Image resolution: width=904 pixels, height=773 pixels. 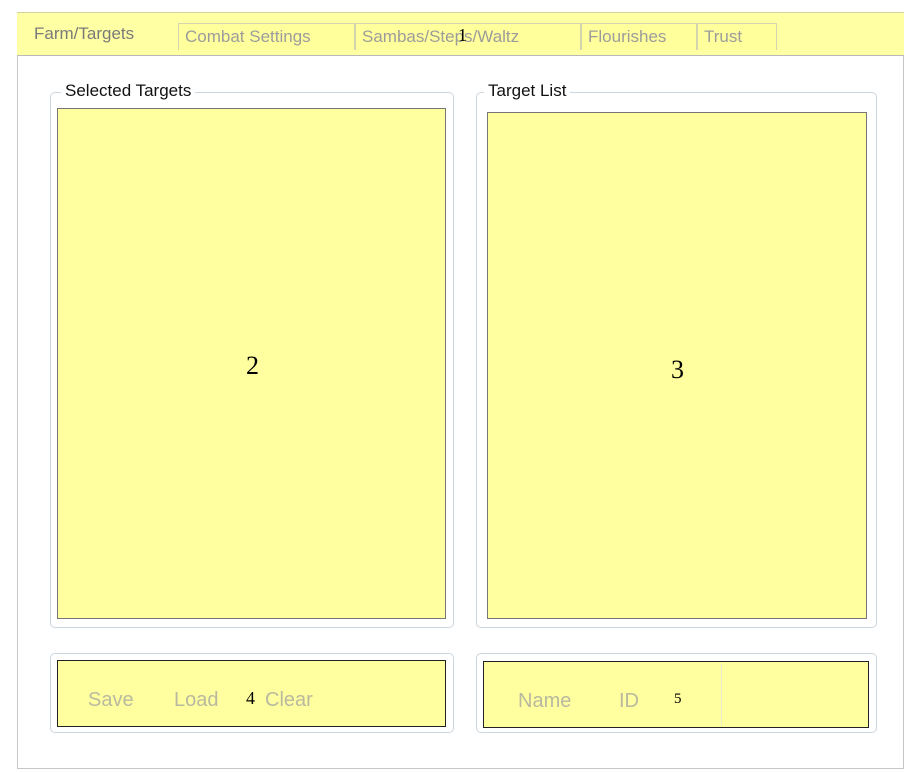 I want to click on file-actions-bar: Save Load 4 Clear, so click(x=251, y=693).